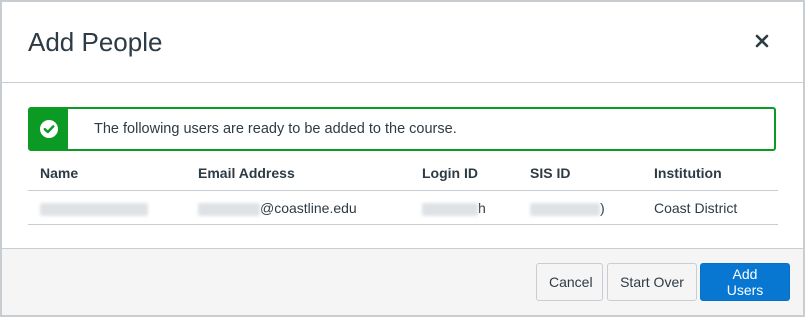 This screenshot has height=317, width=805. What do you see at coordinates (569, 282) in the screenshot?
I see `cancel-button: Cancel` at bounding box center [569, 282].